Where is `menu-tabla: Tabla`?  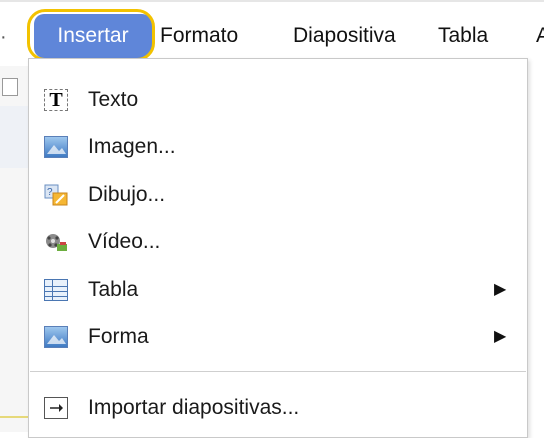
menu-tabla: Tabla is located at coordinates (463, 36).